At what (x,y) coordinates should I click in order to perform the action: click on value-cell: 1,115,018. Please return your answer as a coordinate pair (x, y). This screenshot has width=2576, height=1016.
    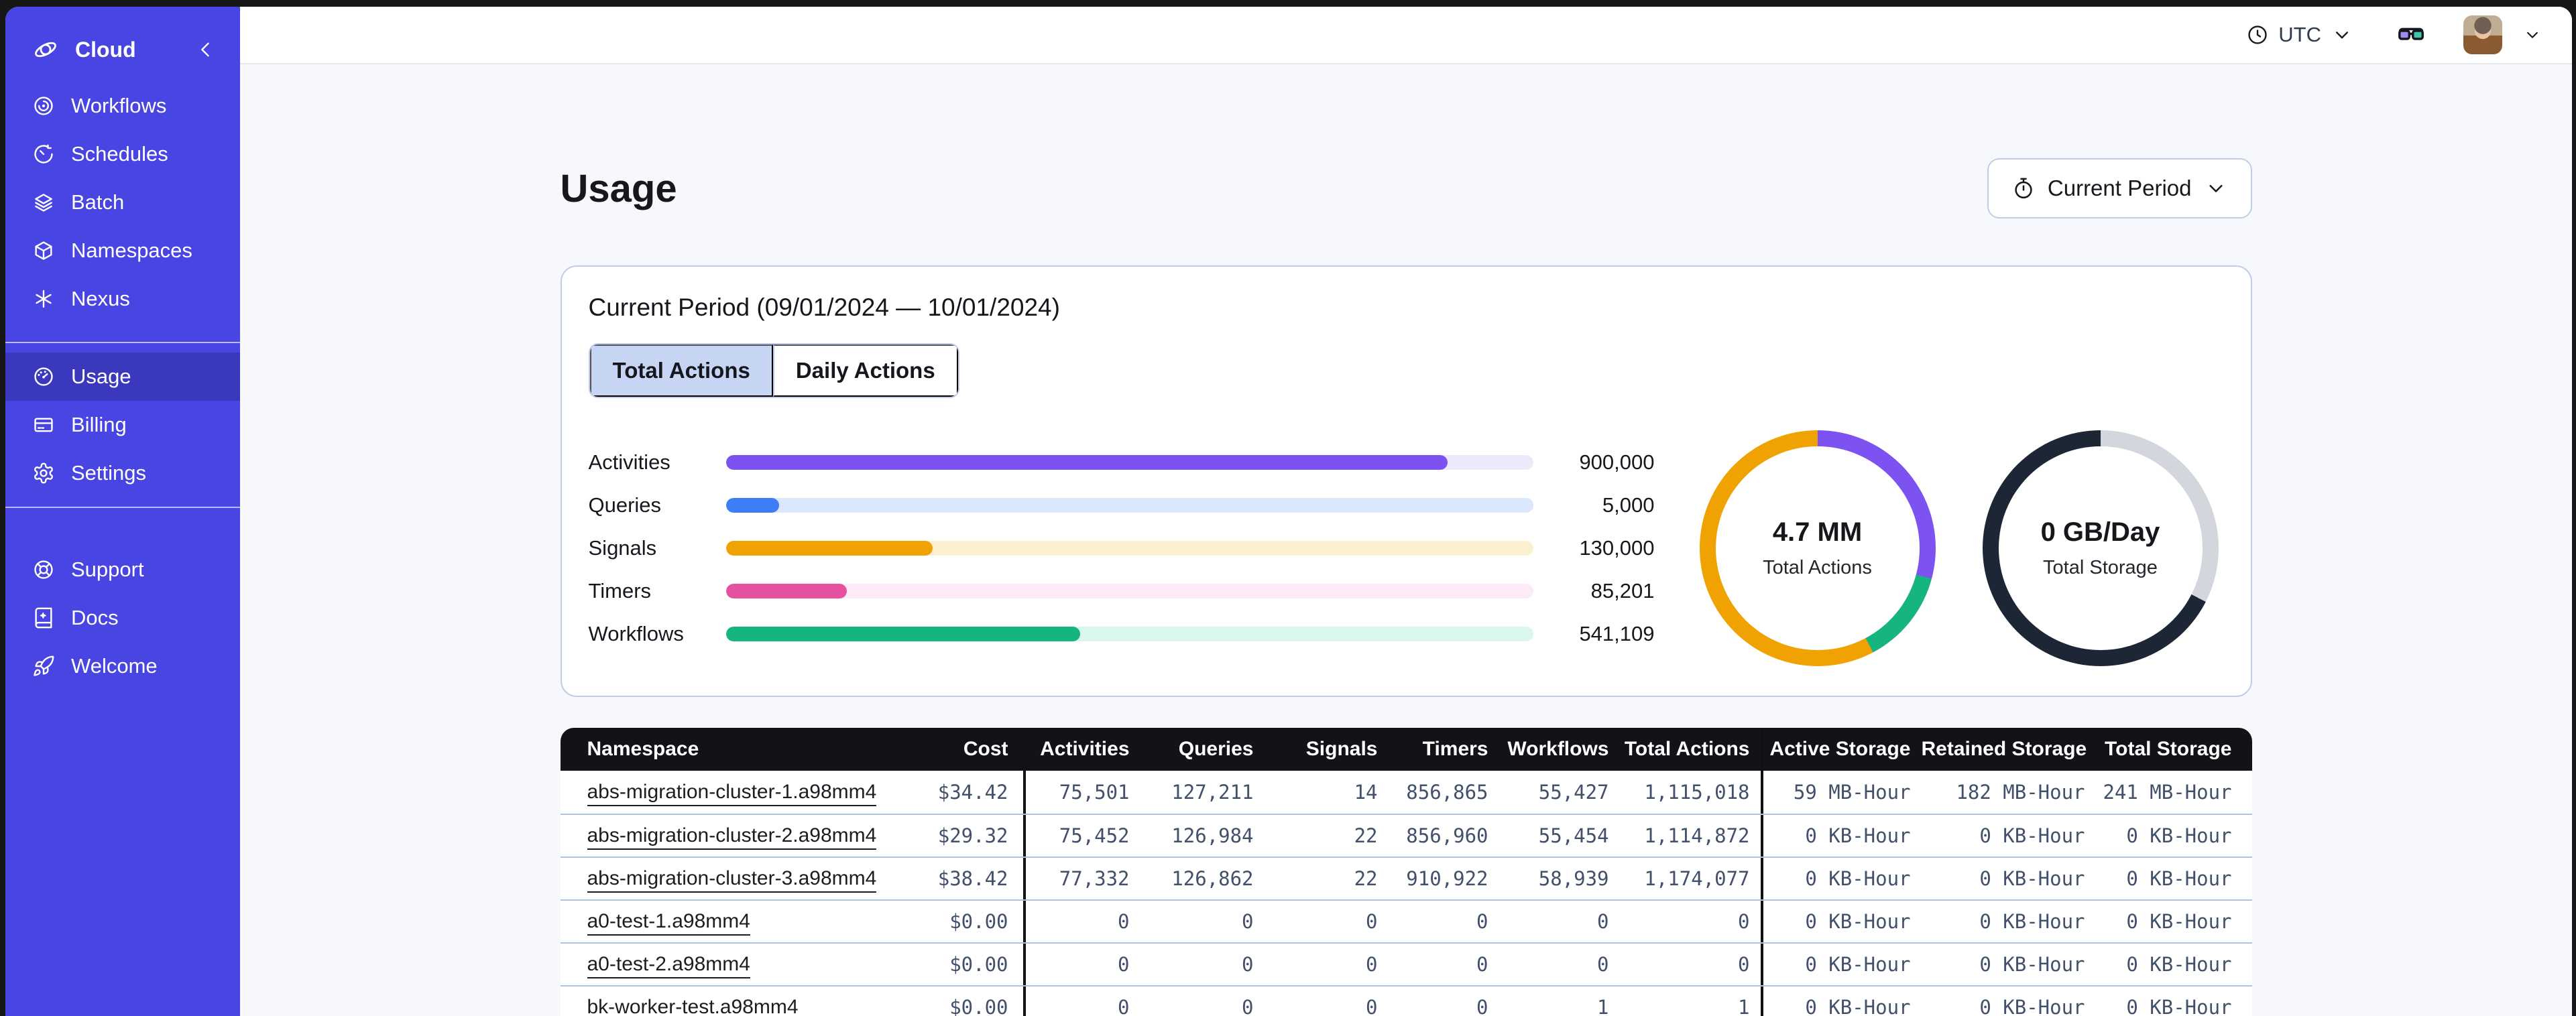
    Looking at the image, I should click on (1697, 792).